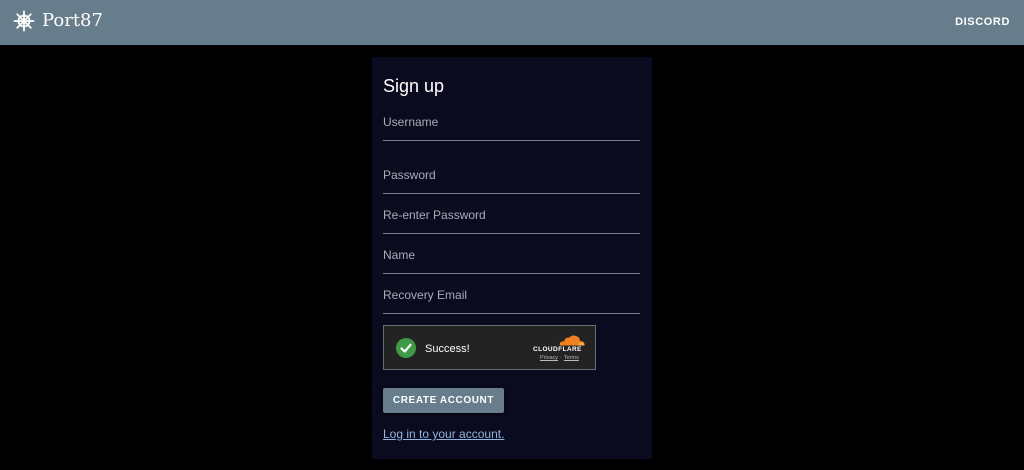  What do you see at coordinates (511, 221) in the screenshot?
I see `reenter-password-field: Re-enter Password` at bounding box center [511, 221].